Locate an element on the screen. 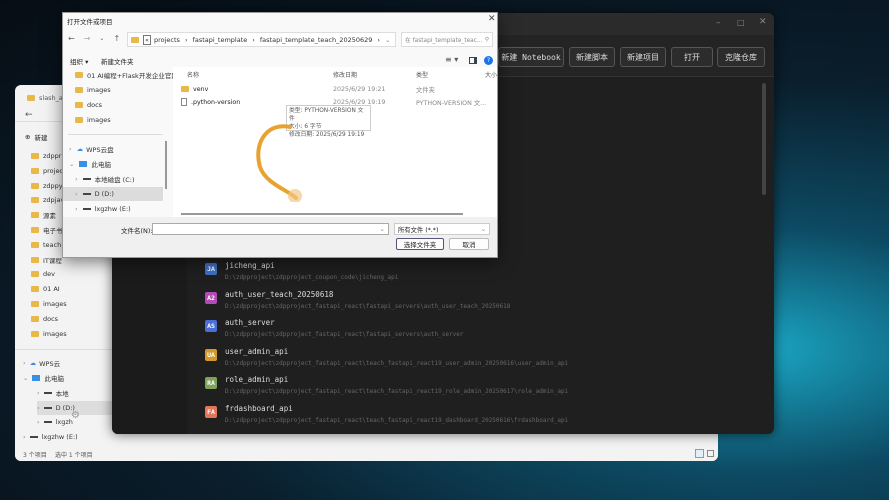  new-folder-button: 新建文件夹 is located at coordinates (117, 61).